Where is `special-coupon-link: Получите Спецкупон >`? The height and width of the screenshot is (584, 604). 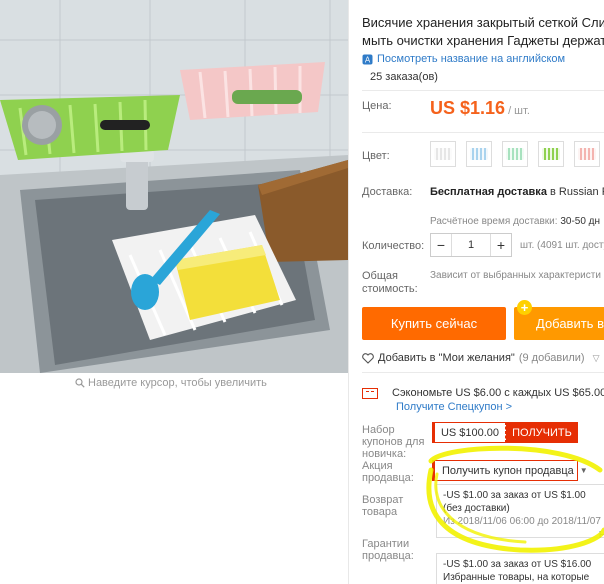
special-coupon-link: Получите Спецкупон > is located at coordinates (454, 407).